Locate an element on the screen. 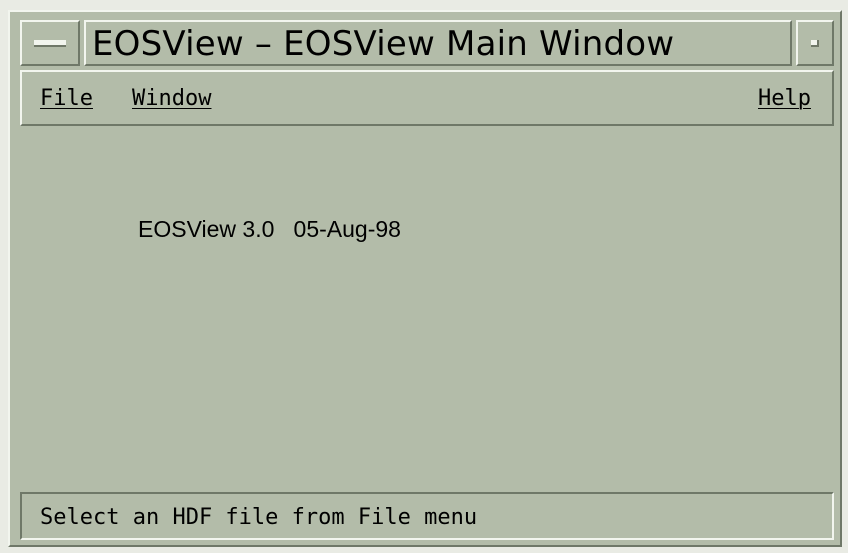  title-field: EOSView – EOSView Main Window is located at coordinates (438, 43).